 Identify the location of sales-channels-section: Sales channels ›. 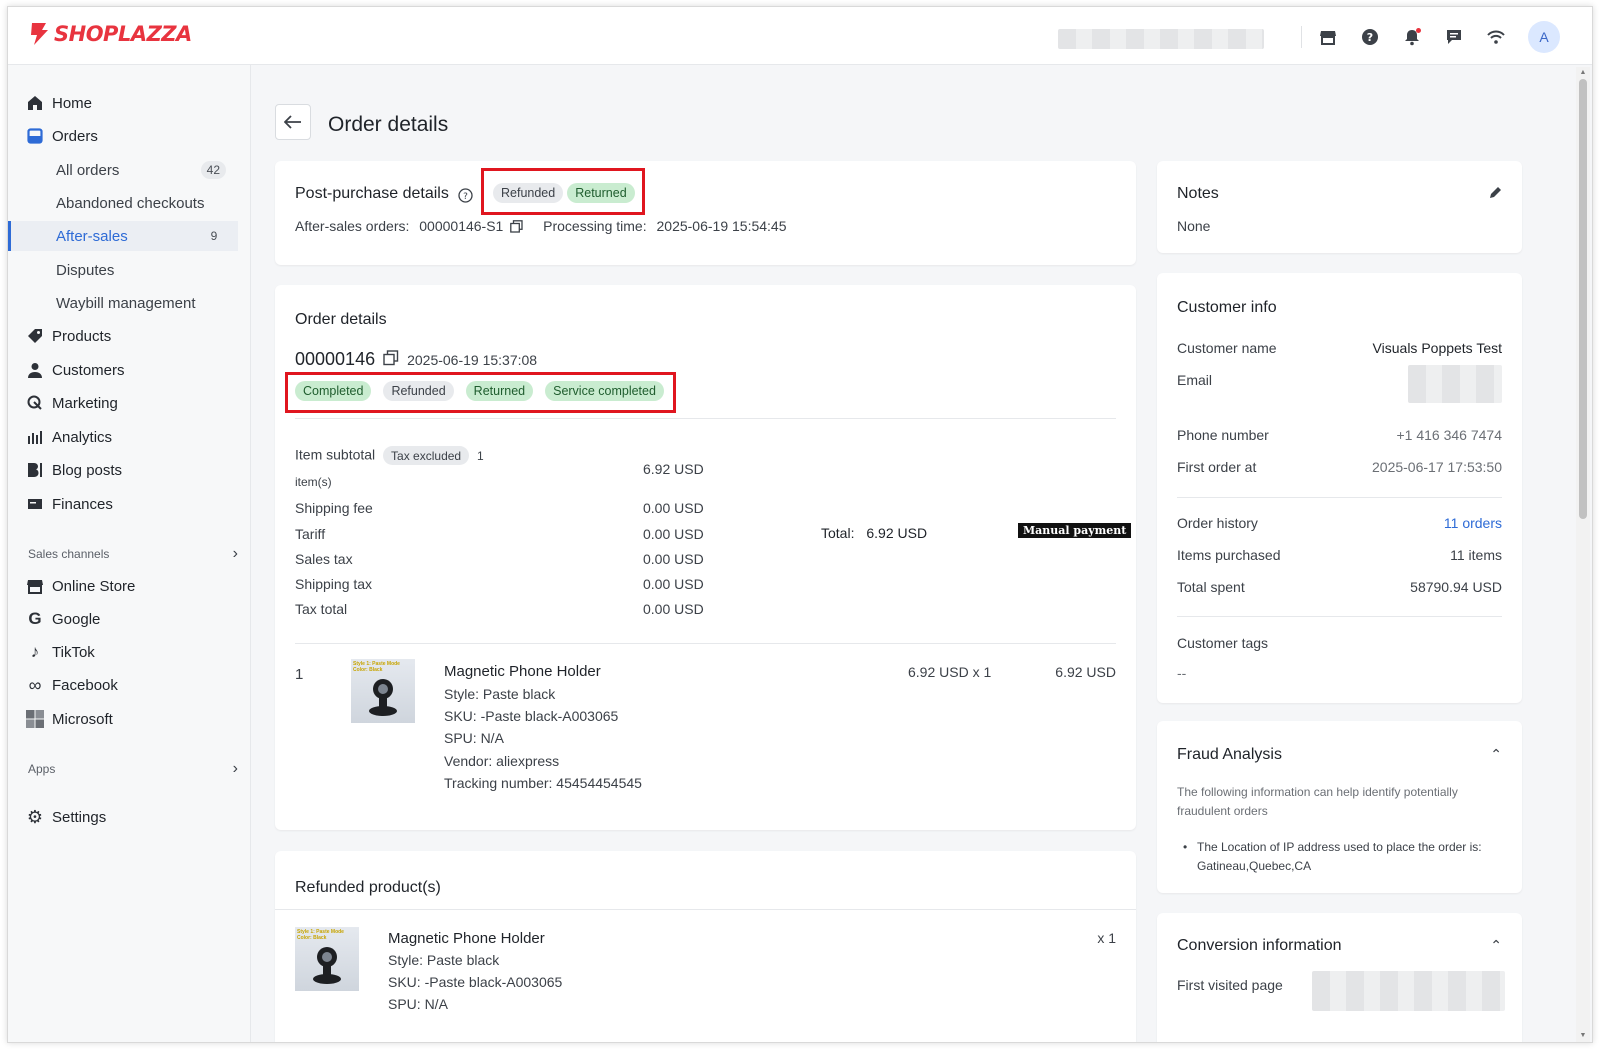
(133, 554).